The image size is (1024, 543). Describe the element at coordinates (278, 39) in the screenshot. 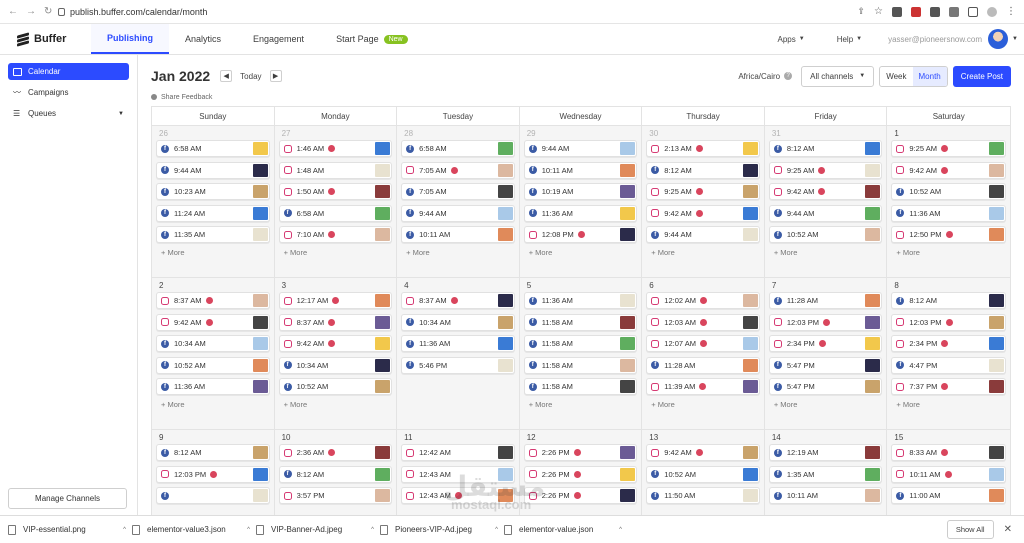

I see `tab-engagement: Engagement` at that location.